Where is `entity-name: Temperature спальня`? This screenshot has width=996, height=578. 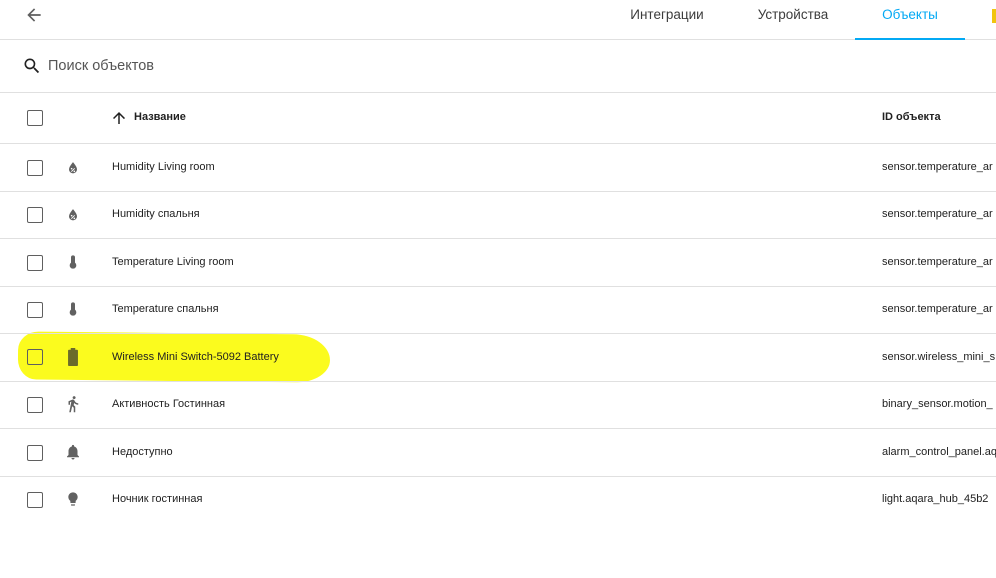
entity-name: Temperature спальня is located at coordinates (165, 309).